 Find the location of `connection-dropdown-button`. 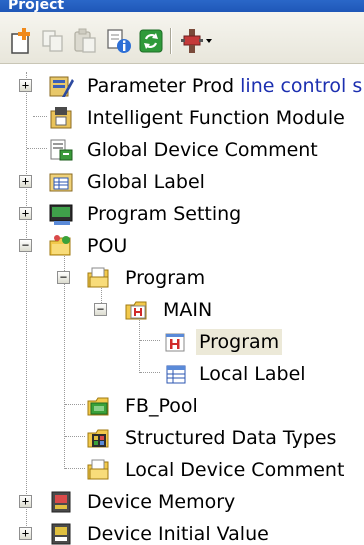

connection-dropdown-button is located at coordinates (198, 41).